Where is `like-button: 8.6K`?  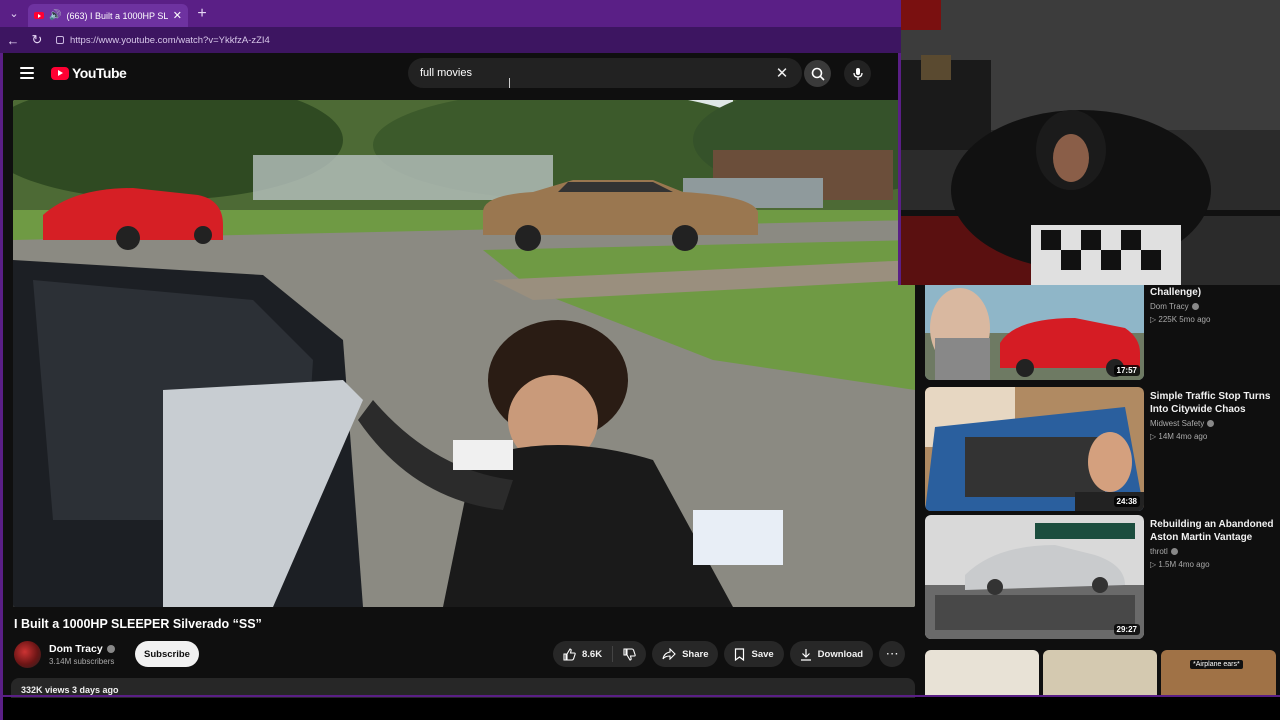 like-button: 8.6K is located at coordinates (583, 654).